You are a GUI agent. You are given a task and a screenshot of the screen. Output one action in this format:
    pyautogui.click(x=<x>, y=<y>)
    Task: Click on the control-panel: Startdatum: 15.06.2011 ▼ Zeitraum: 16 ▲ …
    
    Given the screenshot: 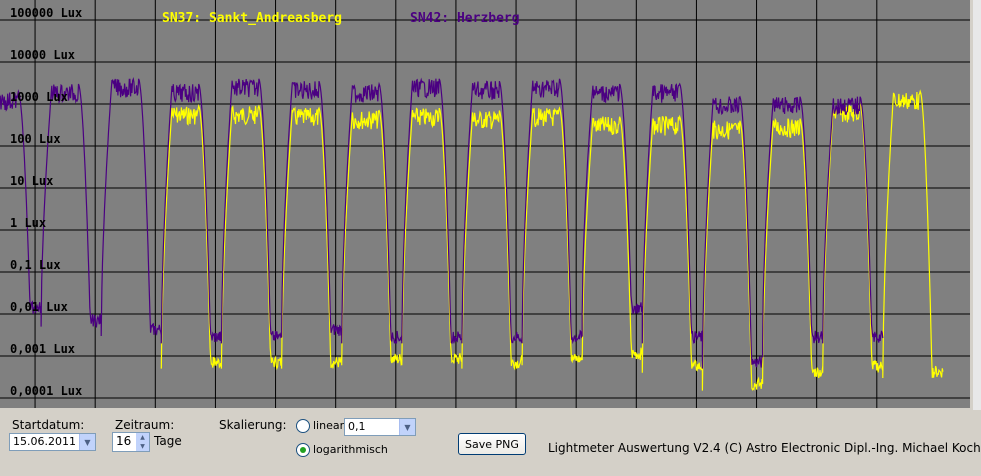 What is the action you would take?
    pyautogui.click(x=490, y=443)
    